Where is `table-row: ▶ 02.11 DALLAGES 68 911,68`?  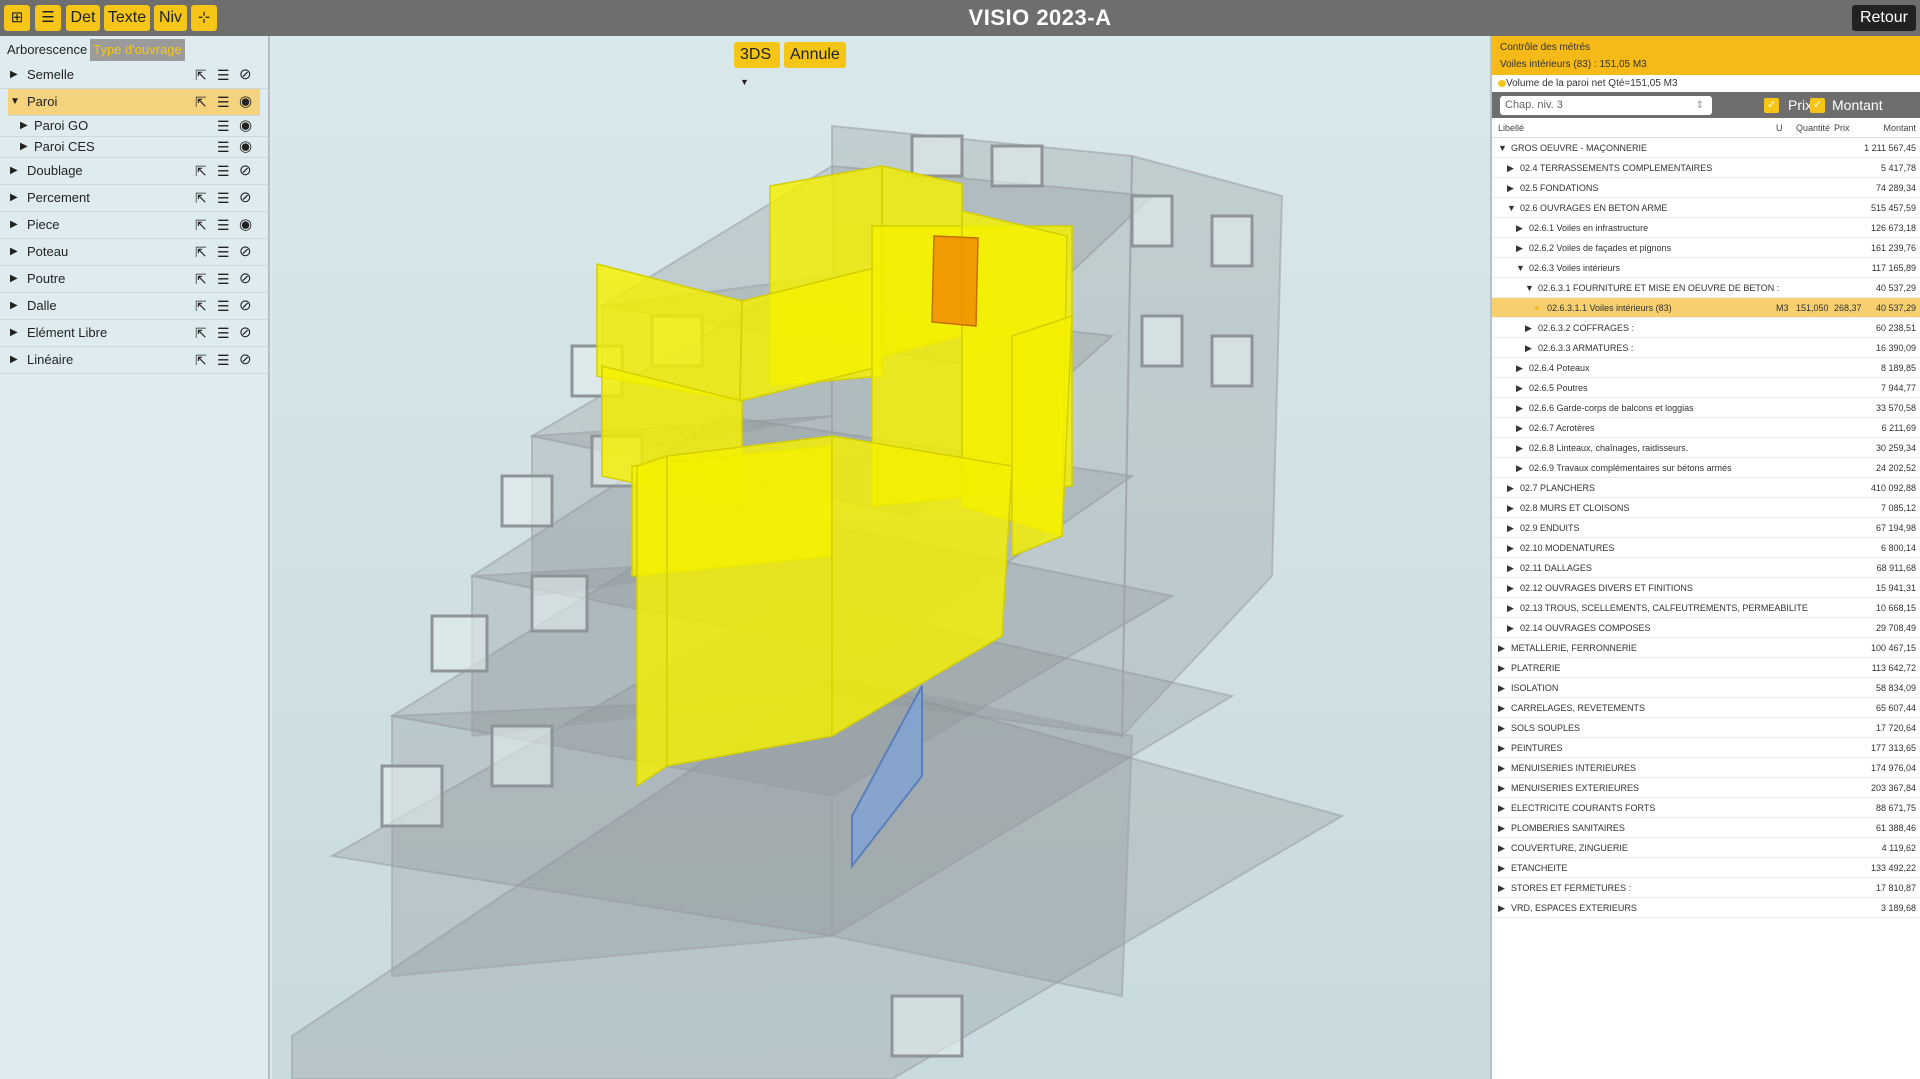
table-row: ▶ 02.11 DALLAGES 68 911,68 is located at coordinates (1706, 568).